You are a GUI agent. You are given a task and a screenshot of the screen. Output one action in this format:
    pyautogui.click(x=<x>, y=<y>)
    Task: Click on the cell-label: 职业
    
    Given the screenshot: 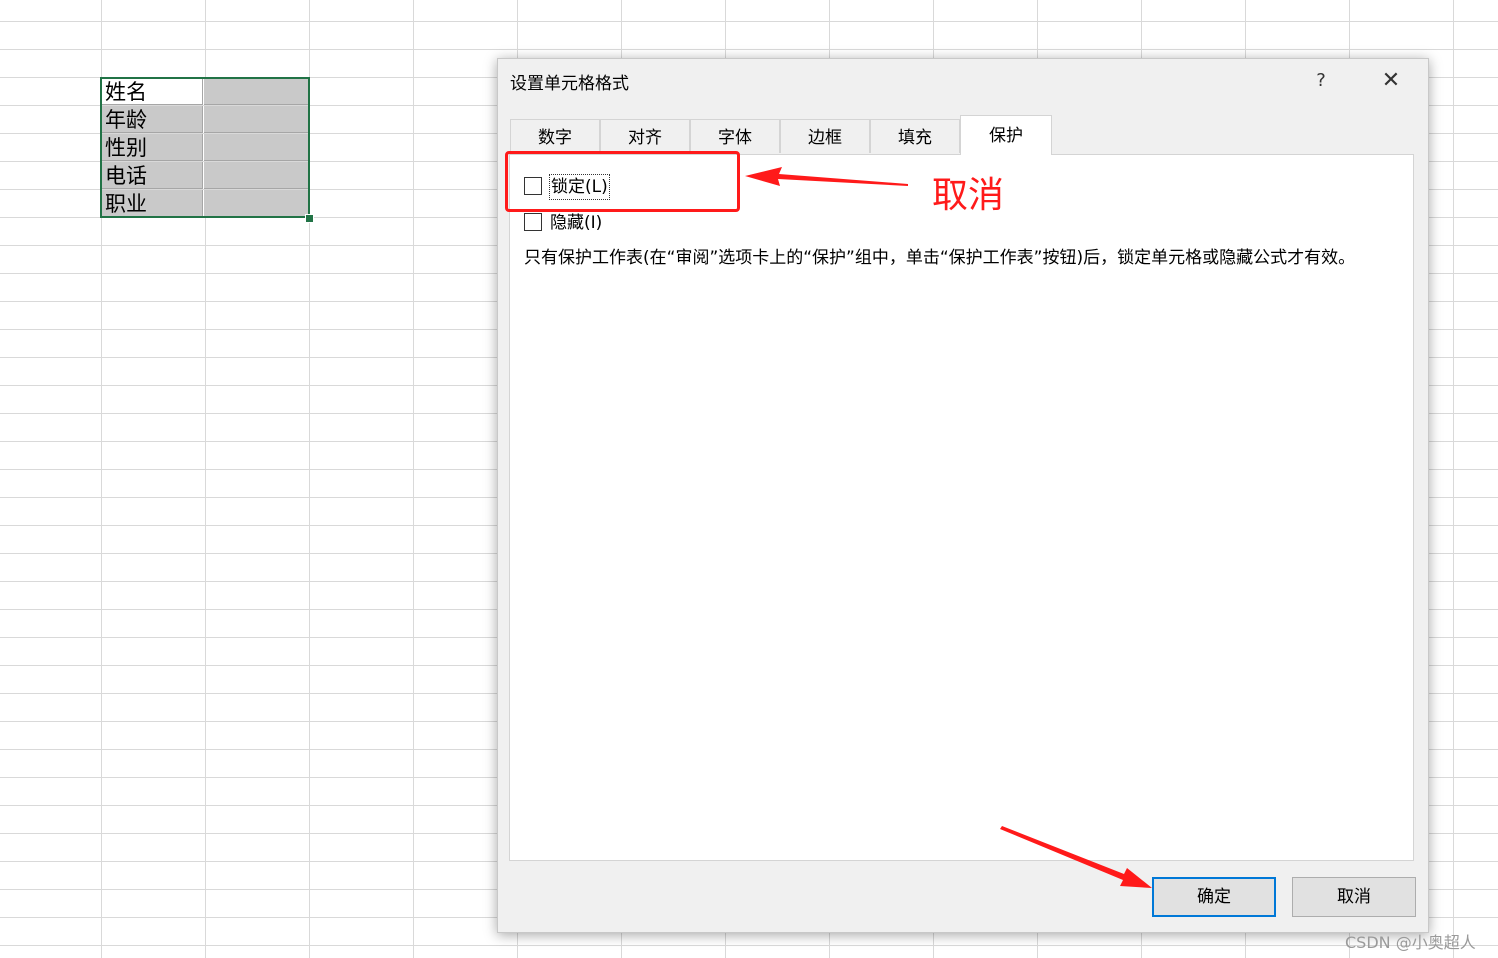 What is the action you would take?
    pyautogui.click(x=151, y=203)
    